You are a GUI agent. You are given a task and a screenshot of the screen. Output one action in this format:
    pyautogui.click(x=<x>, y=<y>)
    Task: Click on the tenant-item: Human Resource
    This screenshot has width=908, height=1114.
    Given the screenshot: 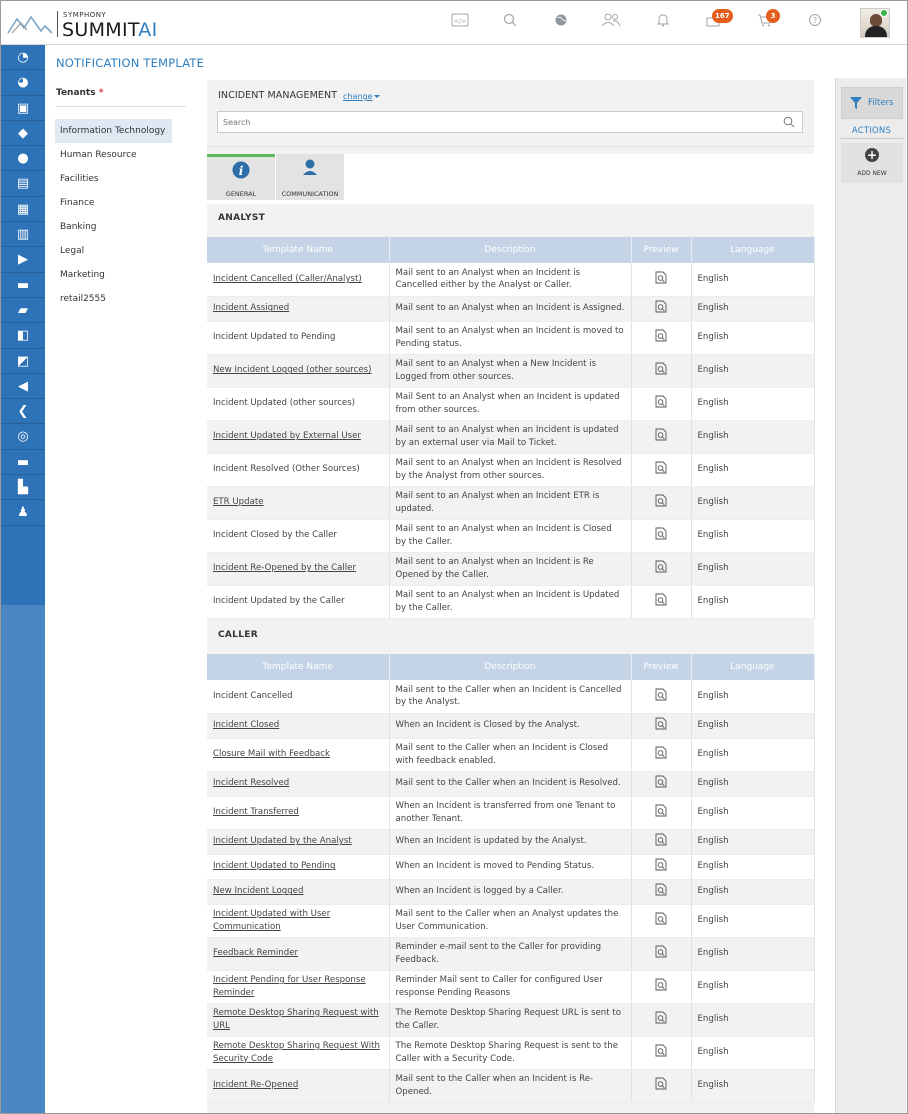 What is the action you would take?
    pyautogui.click(x=120, y=155)
    